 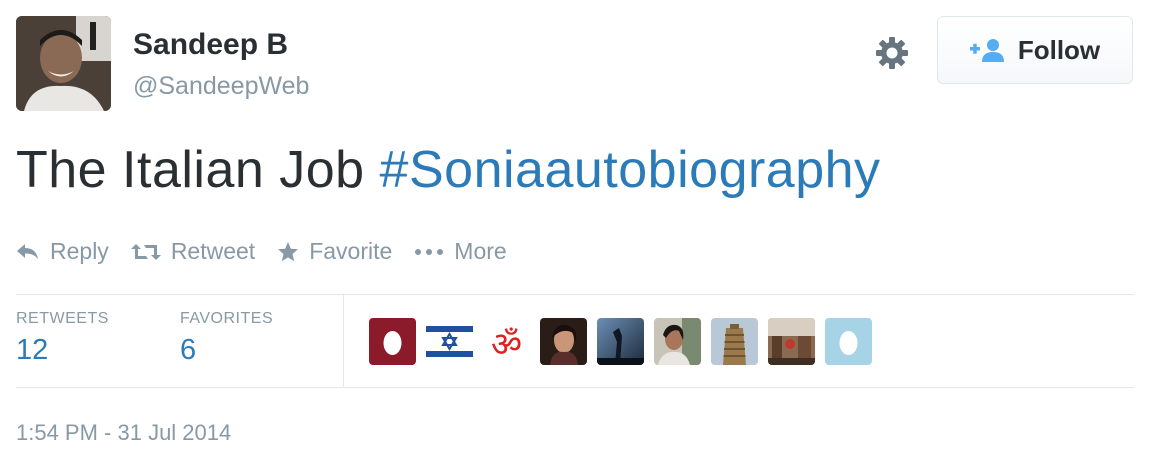 I want to click on author-fullname: Sandeep B, so click(x=210, y=45).